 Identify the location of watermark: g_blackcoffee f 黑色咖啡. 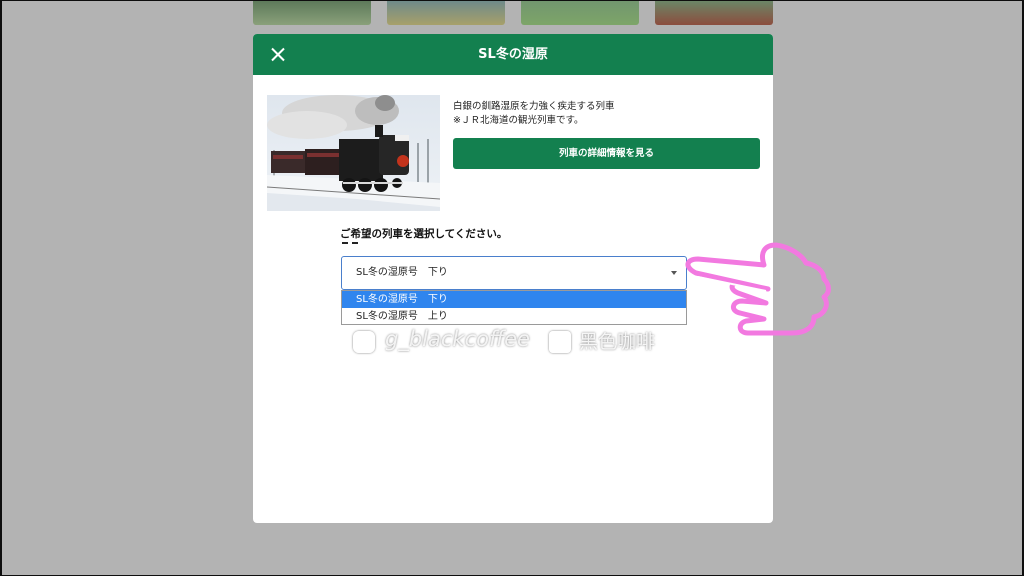
(518, 339).